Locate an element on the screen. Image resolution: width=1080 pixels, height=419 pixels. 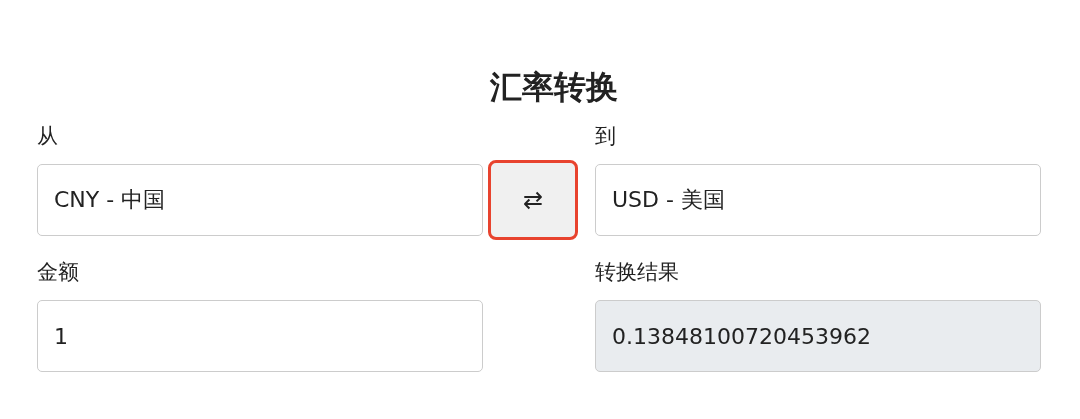
amount-field: 1 is located at coordinates (260, 336).